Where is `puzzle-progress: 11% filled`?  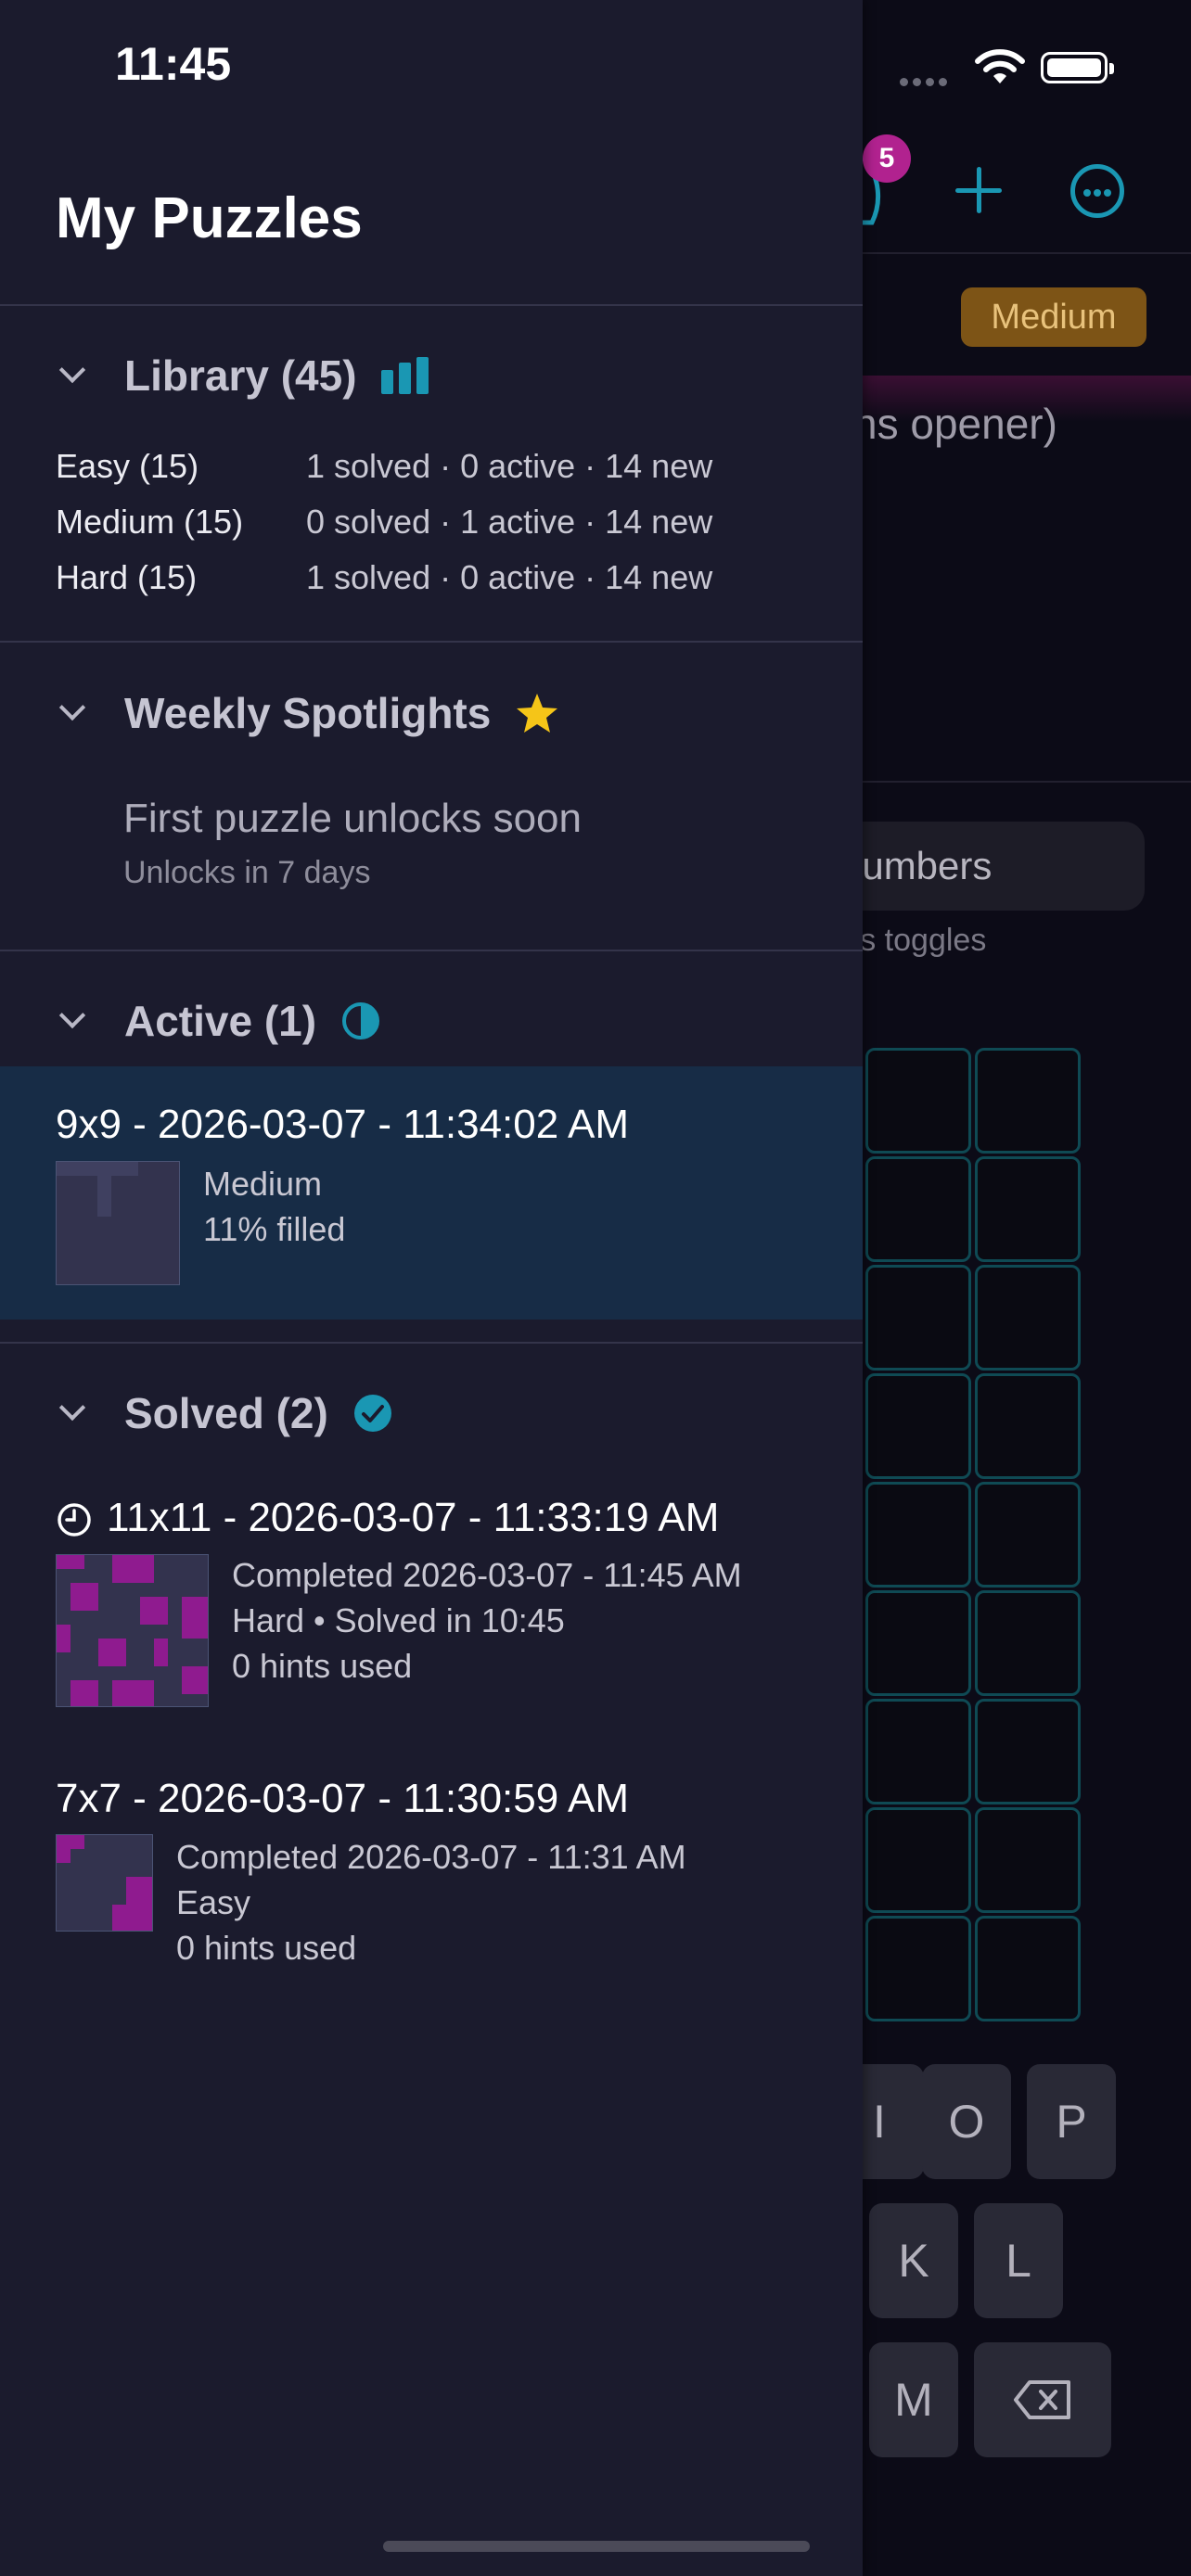 puzzle-progress: 11% filled is located at coordinates (274, 1229).